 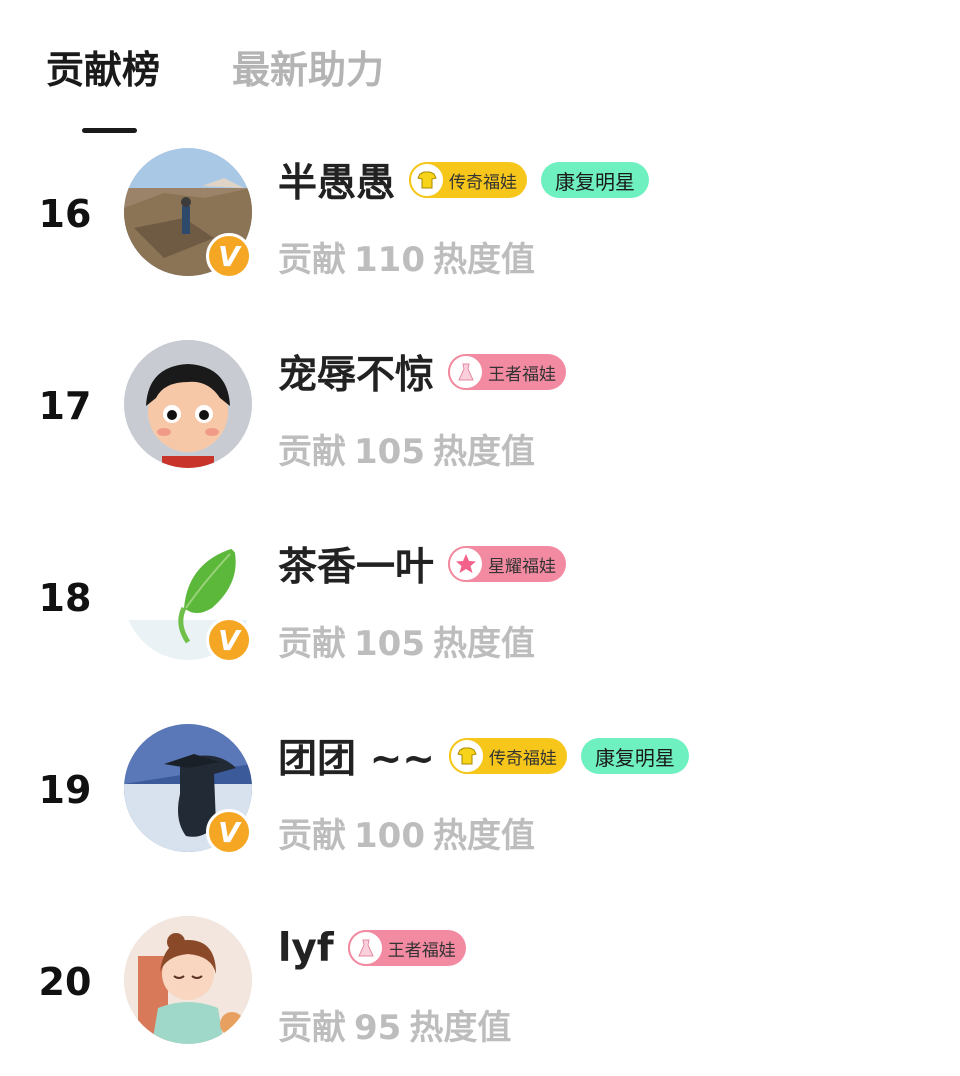 I want to click on tab-latest-support: 最新助力, so click(x=308, y=70).